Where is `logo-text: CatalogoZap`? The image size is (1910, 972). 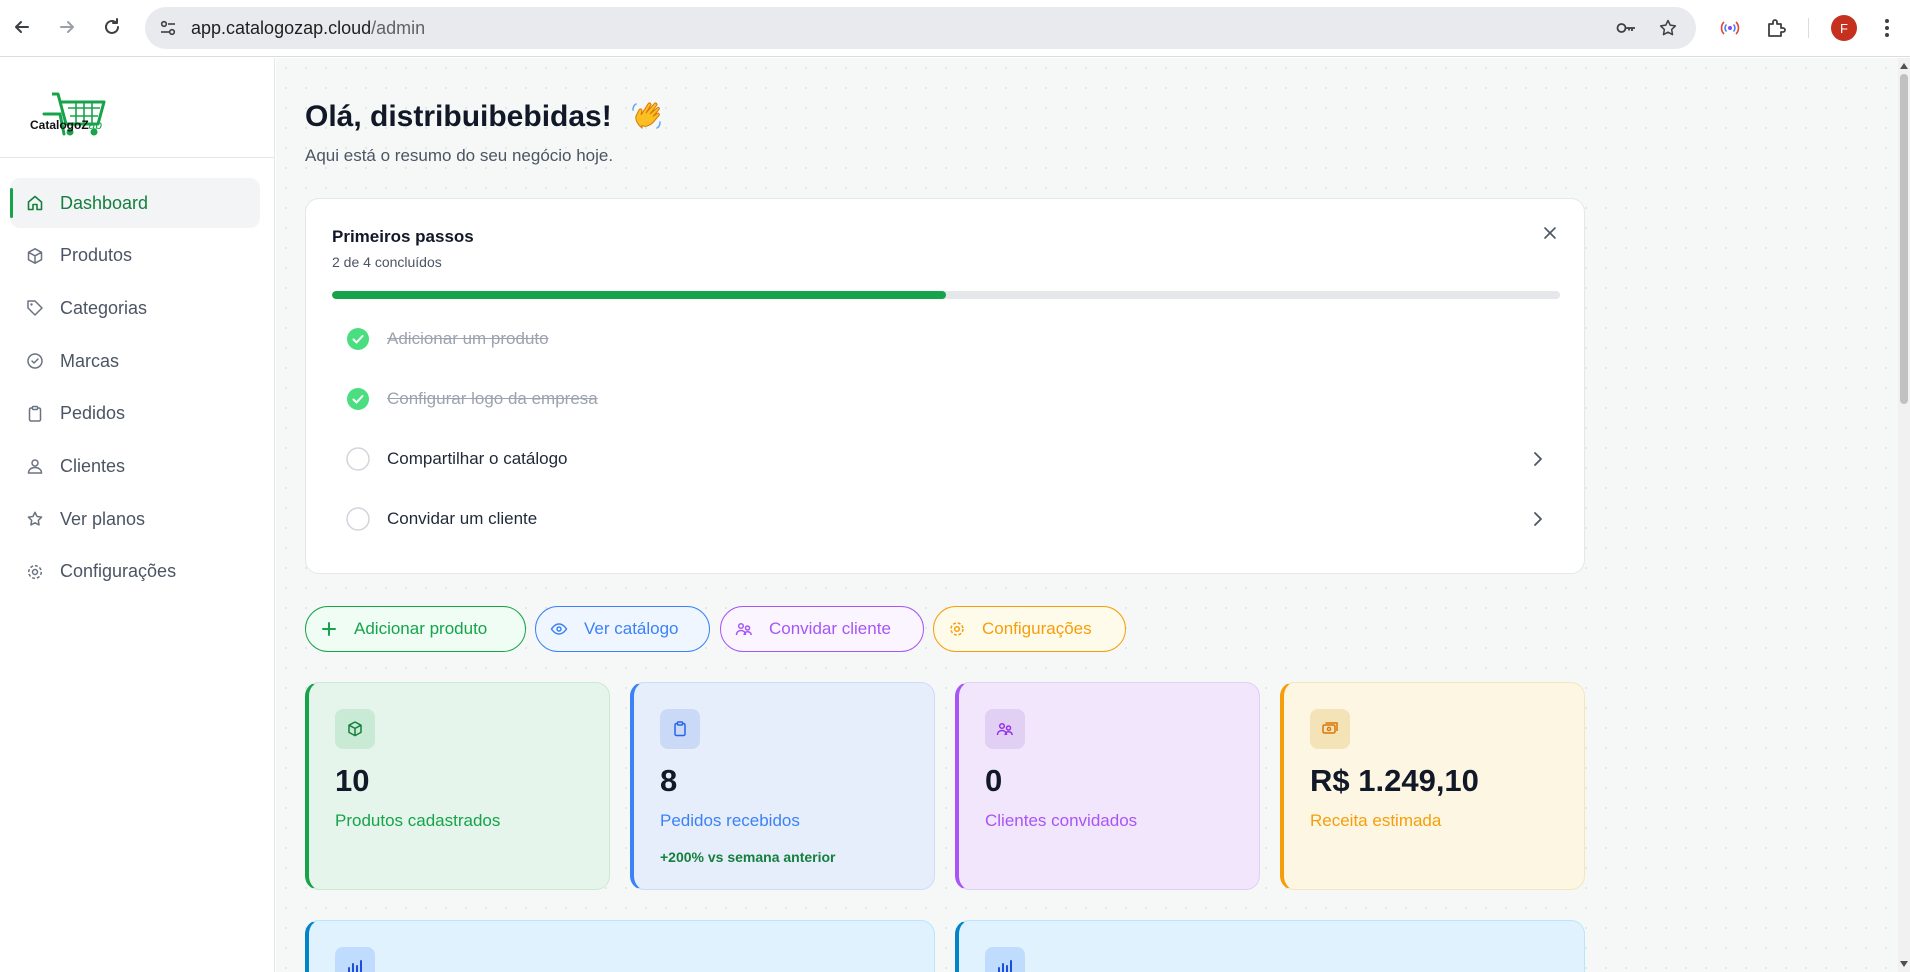 logo-text: CatalogoZap is located at coordinates (66, 125).